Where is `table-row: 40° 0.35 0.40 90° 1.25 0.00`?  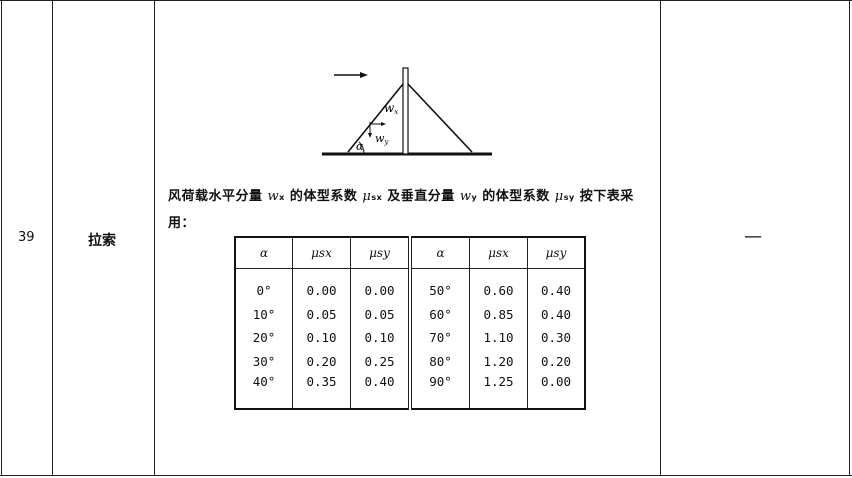
table-row: 40° 0.35 0.40 90° 1.25 0.00 is located at coordinates (410, 391).